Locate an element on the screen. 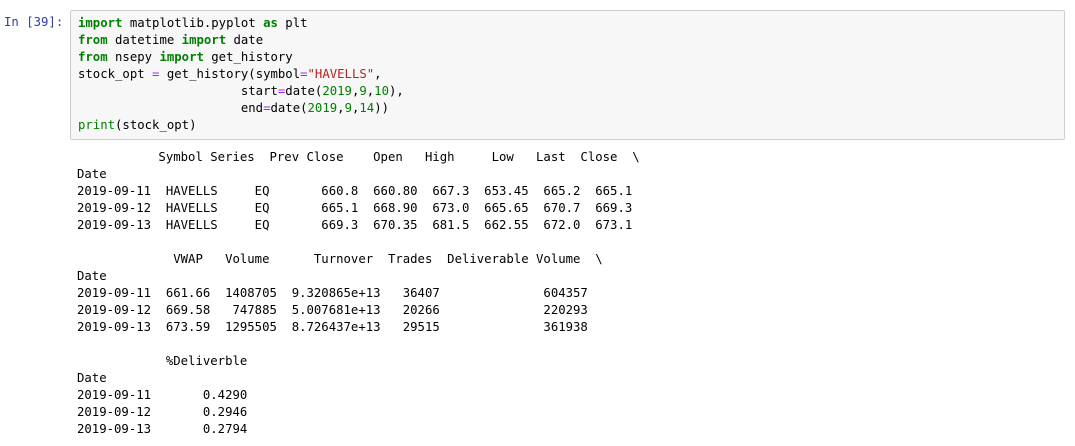  code-token: as is located at coordinates (270, 23).